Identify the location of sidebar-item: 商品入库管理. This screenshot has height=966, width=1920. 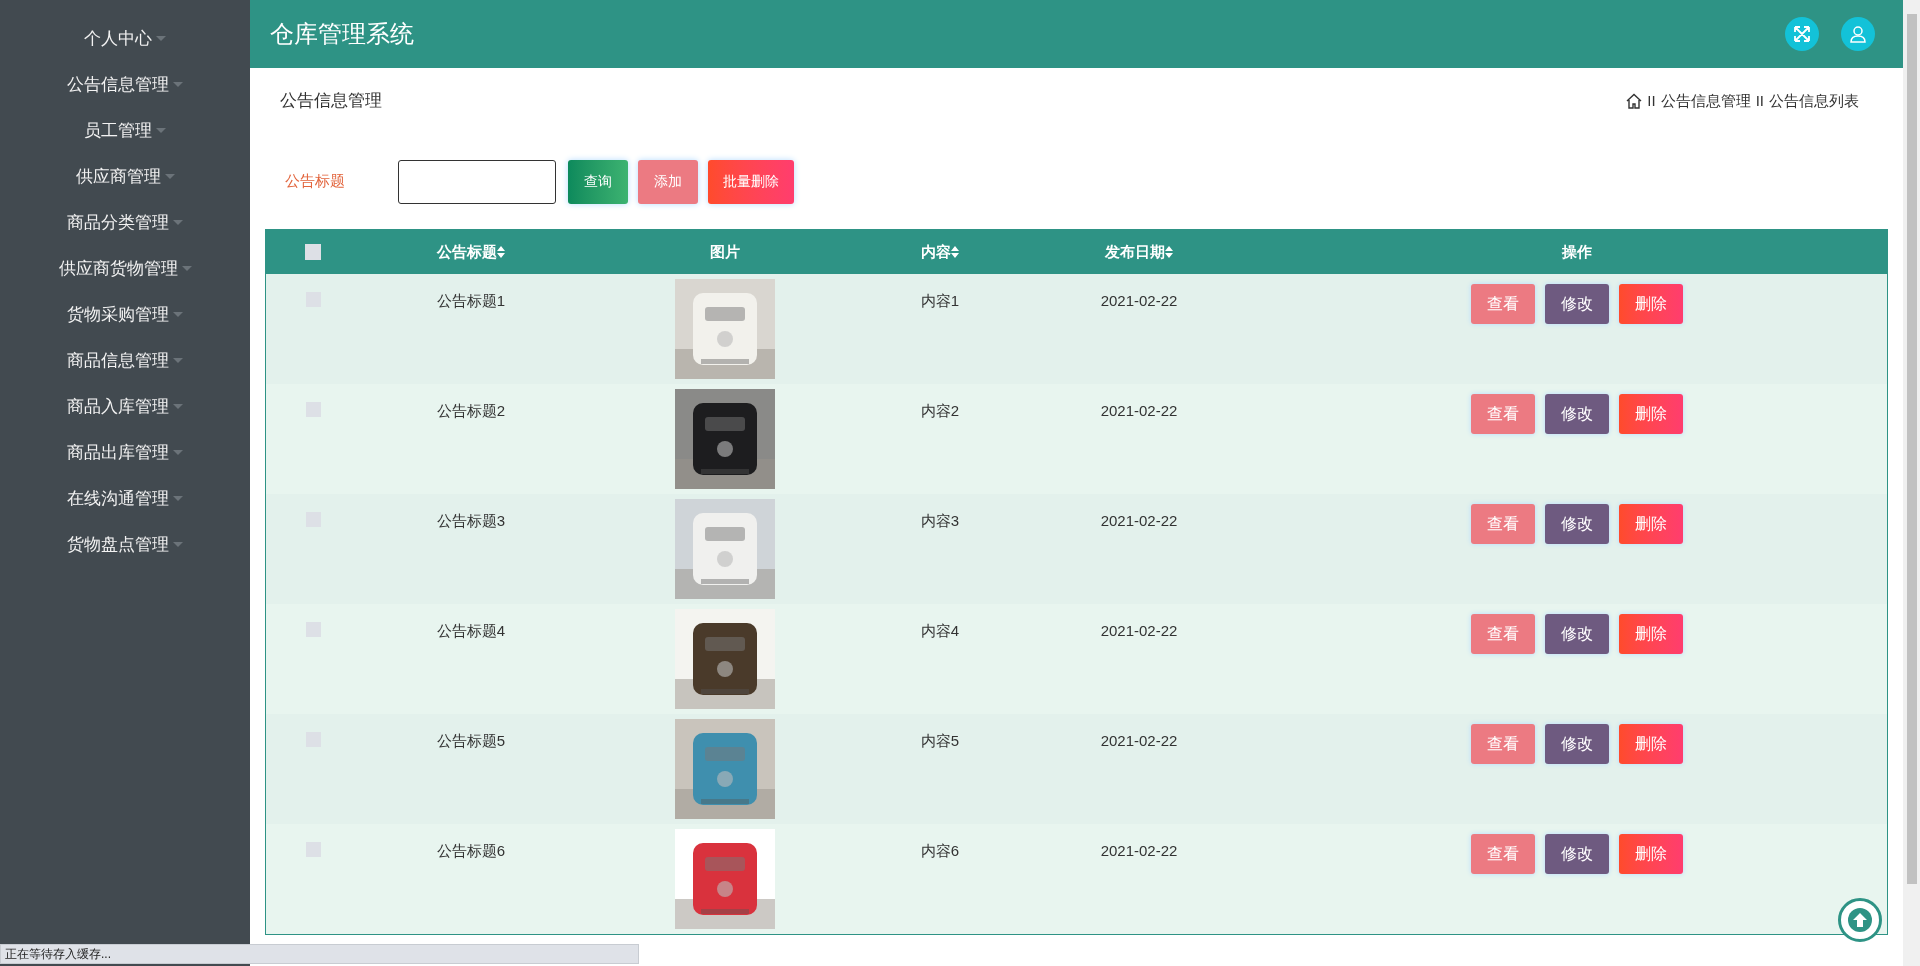
(125, 407).